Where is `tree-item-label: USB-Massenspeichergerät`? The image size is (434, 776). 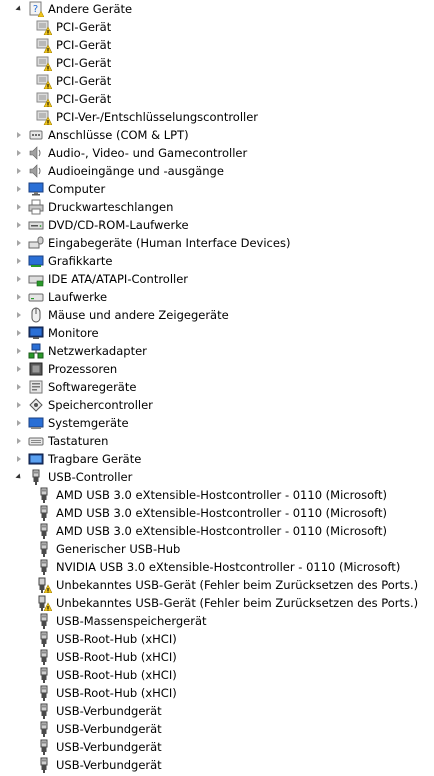 tree-item-label: USB-Massenspeichergerät is located at coordinates (131, 621).